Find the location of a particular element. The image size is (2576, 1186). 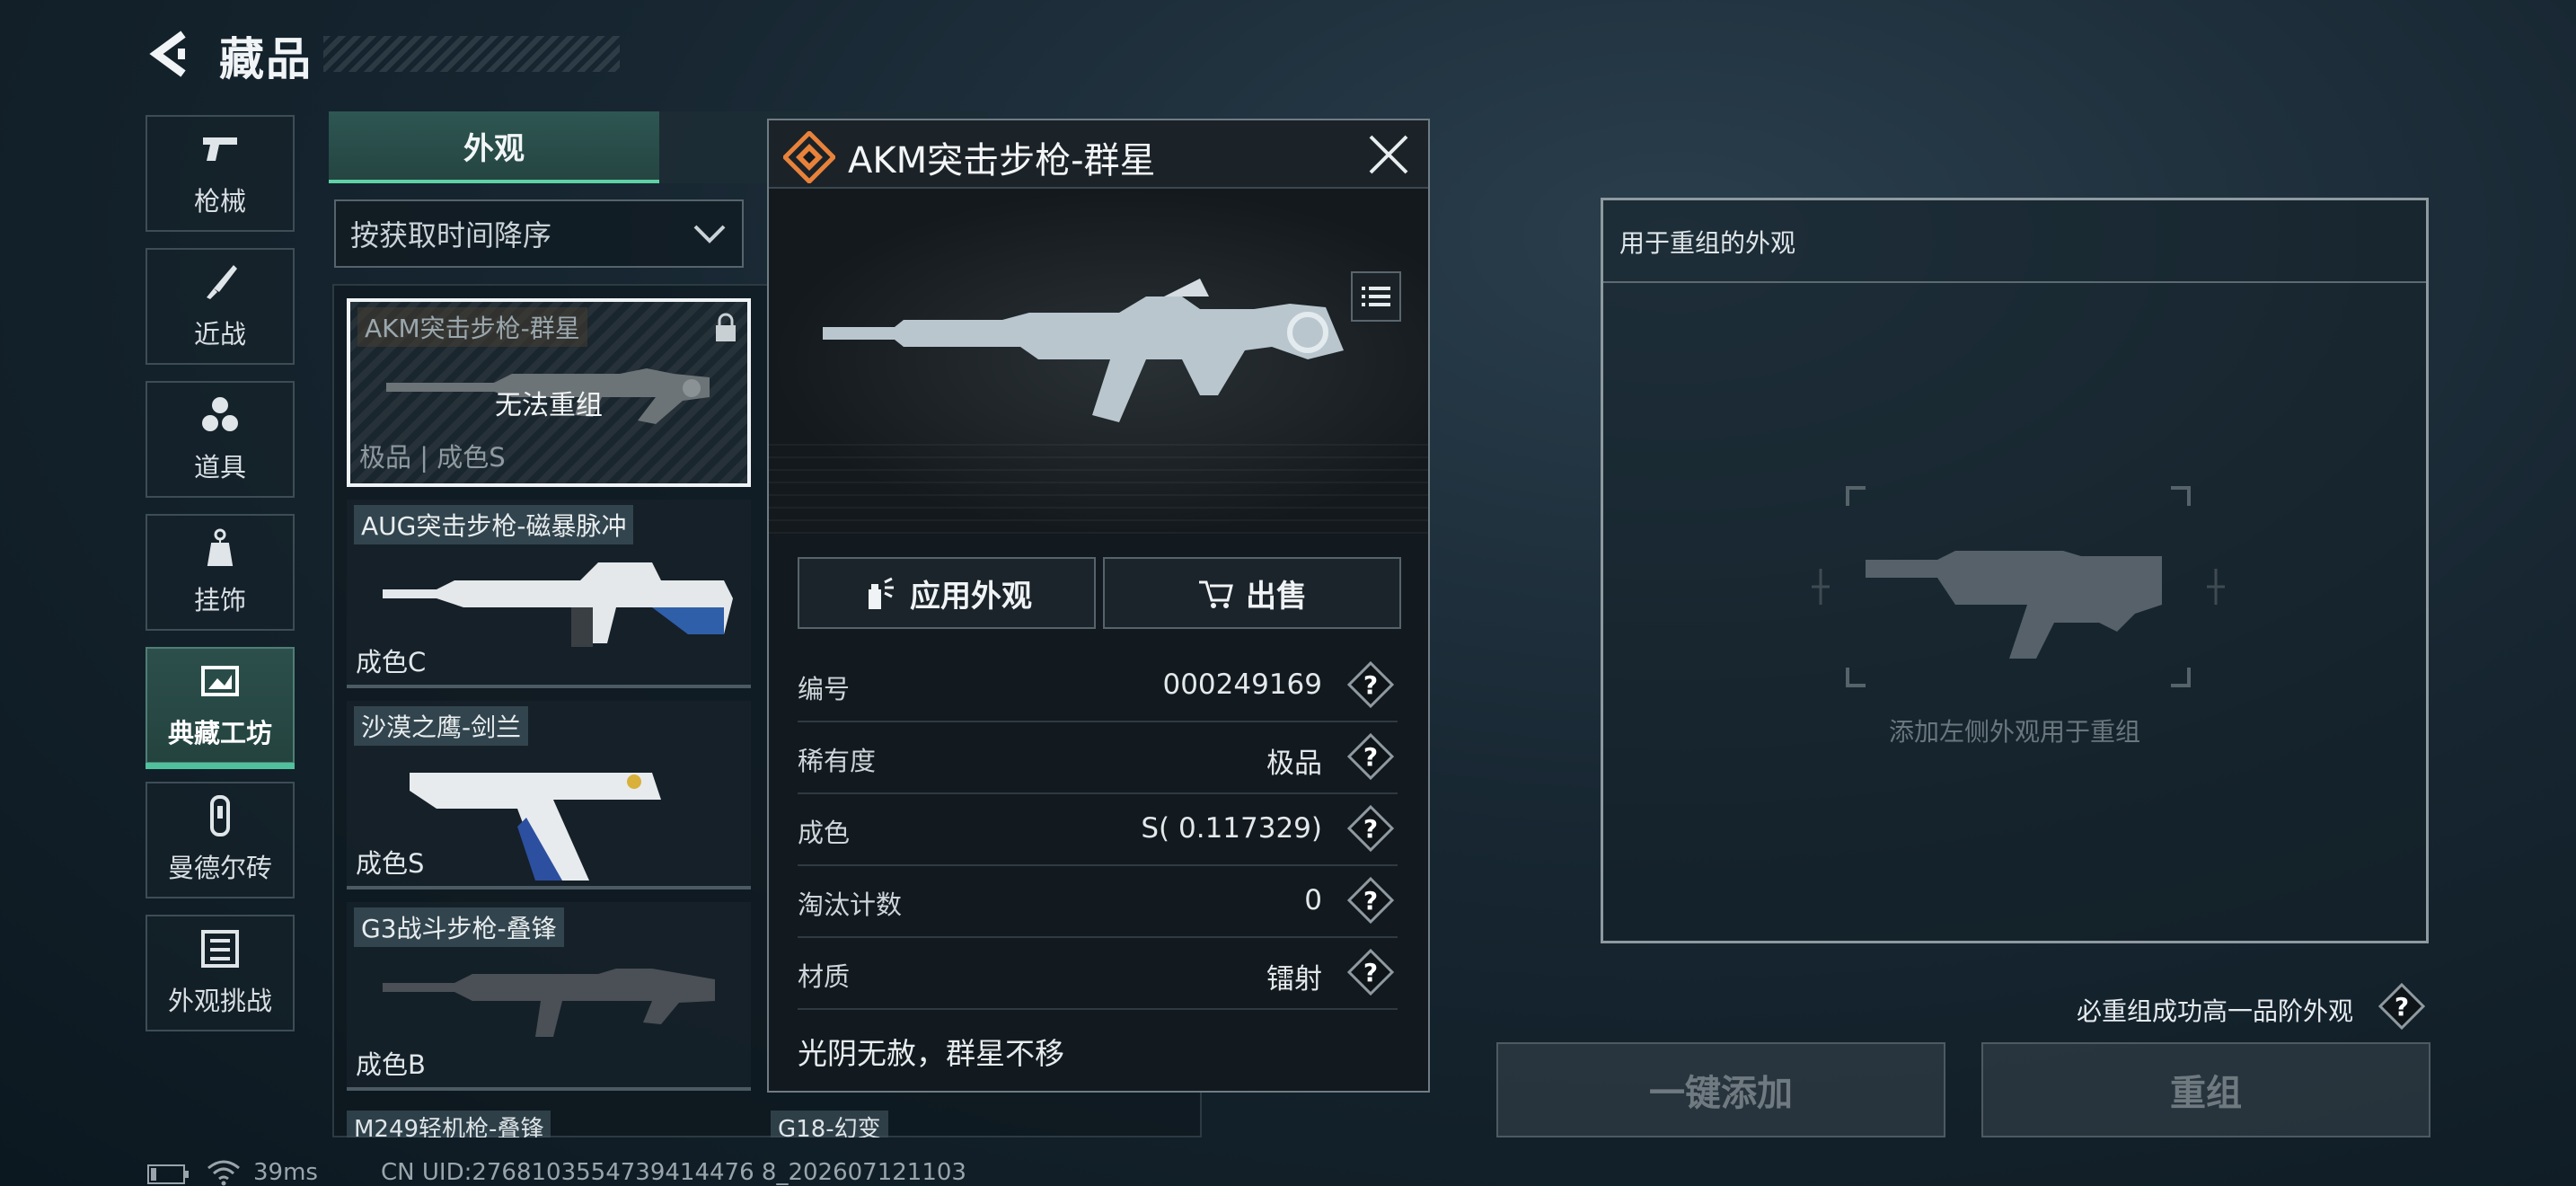

apply-label: 应用外观 is located at coordinates (971, 596).